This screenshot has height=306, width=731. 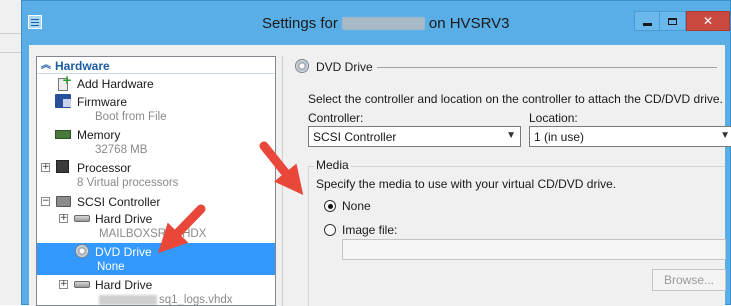 What do you see at coordinates (121, 150) in the screenshot?
I see `tree-item-sublabel: 32768 MB` at bounding box center [121, 150].